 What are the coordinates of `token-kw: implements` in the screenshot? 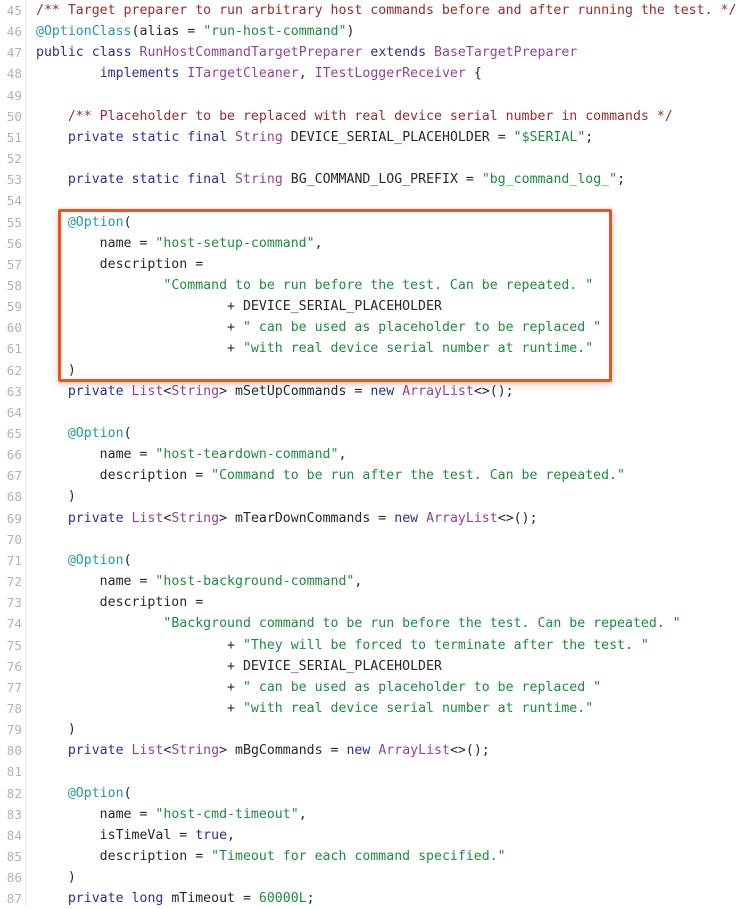 It's located at (139, 74).